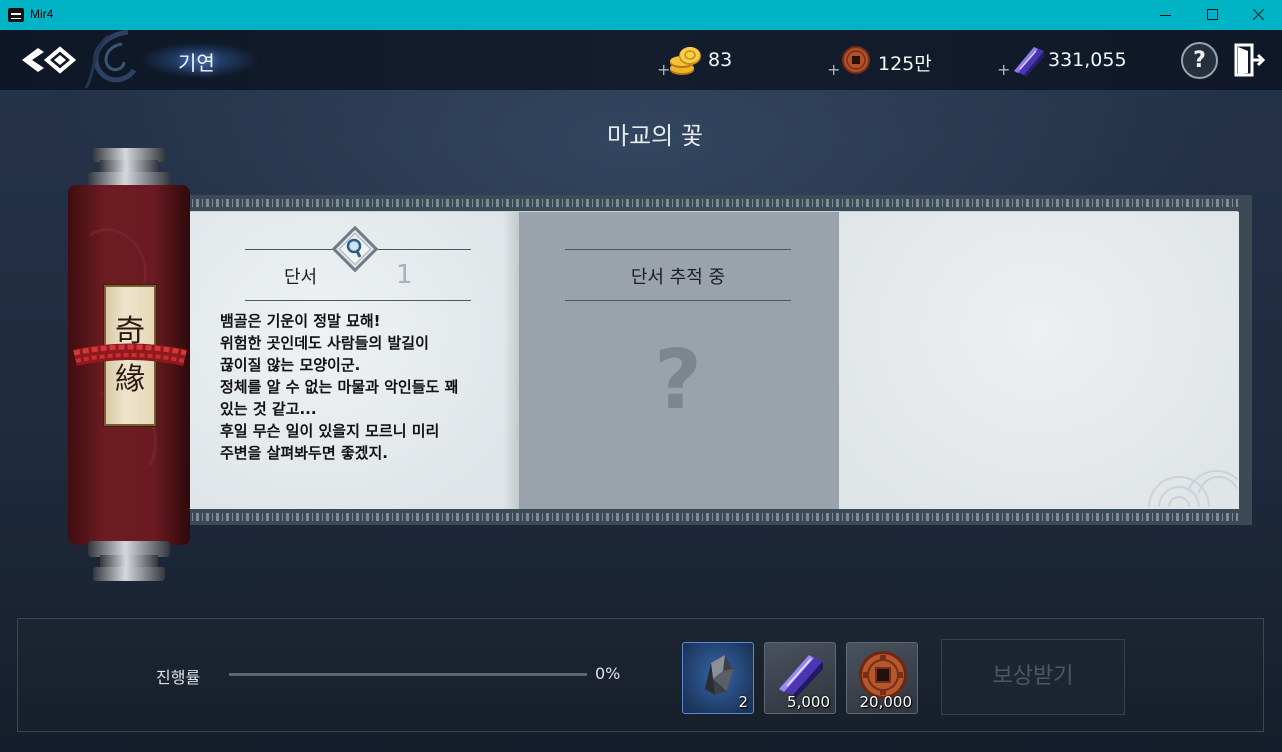  I want to click on maximize-icon, so click(1212, 14).